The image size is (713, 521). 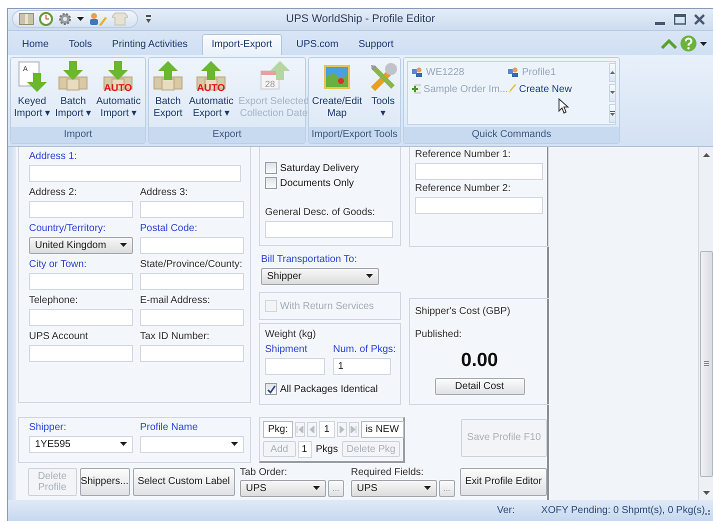 What do you see at coordinates (317, 183) in the screenshot?
I see `checkbox-label: Documents Only` at bounding box center [317, 183].